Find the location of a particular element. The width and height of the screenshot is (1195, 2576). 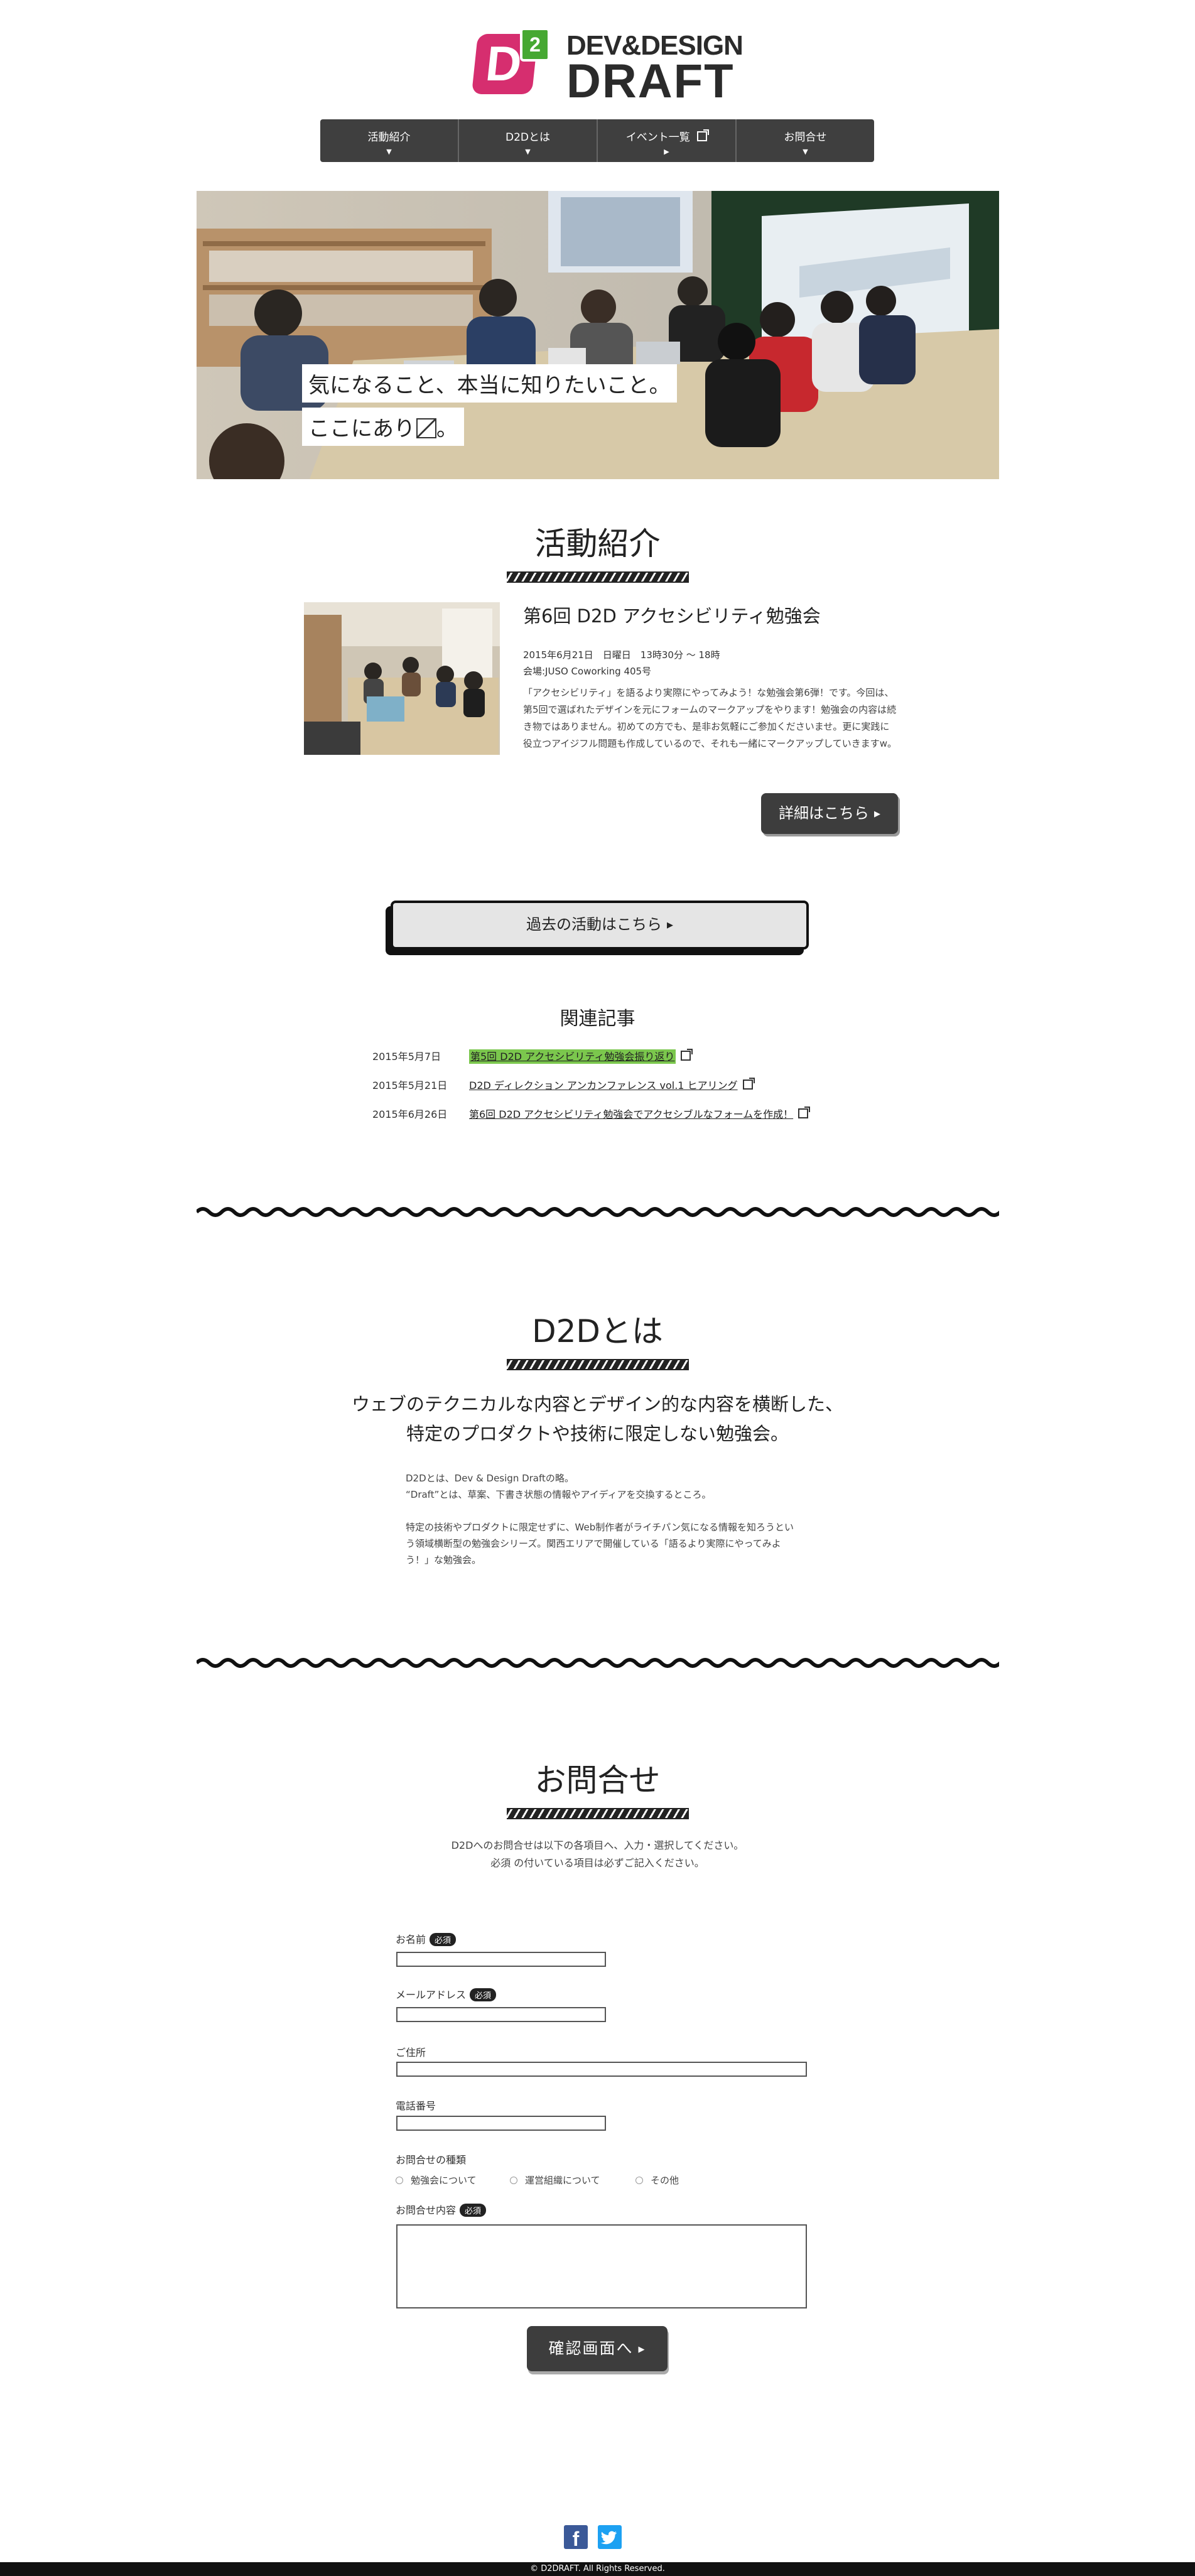

related-article-link: 第6回 D2D アクセシビリティ勉強会でアクセシブルなフォームを作成！ is located at coordinates (631, 1114).